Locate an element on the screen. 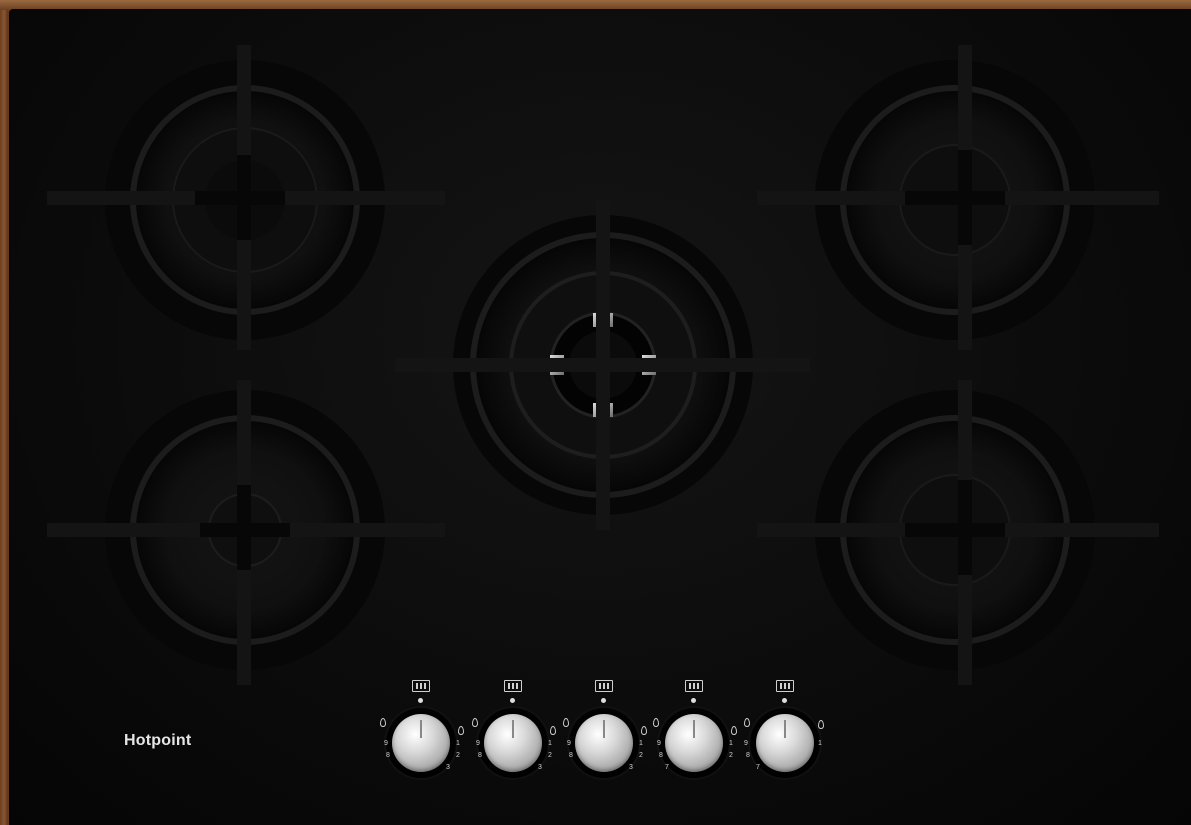 The height and width of the screenshot is (825, 1191). burner-bottom-right is located at coordinates (958, 532).